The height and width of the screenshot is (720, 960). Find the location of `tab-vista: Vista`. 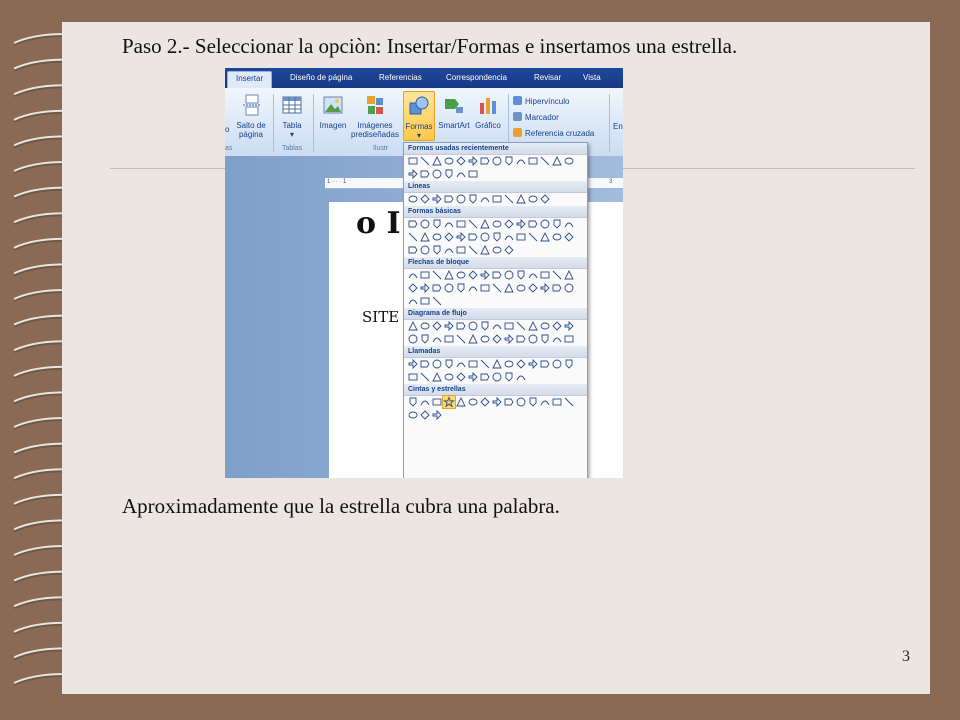

tab-vista: Vista is located at coordinates (592, 77).